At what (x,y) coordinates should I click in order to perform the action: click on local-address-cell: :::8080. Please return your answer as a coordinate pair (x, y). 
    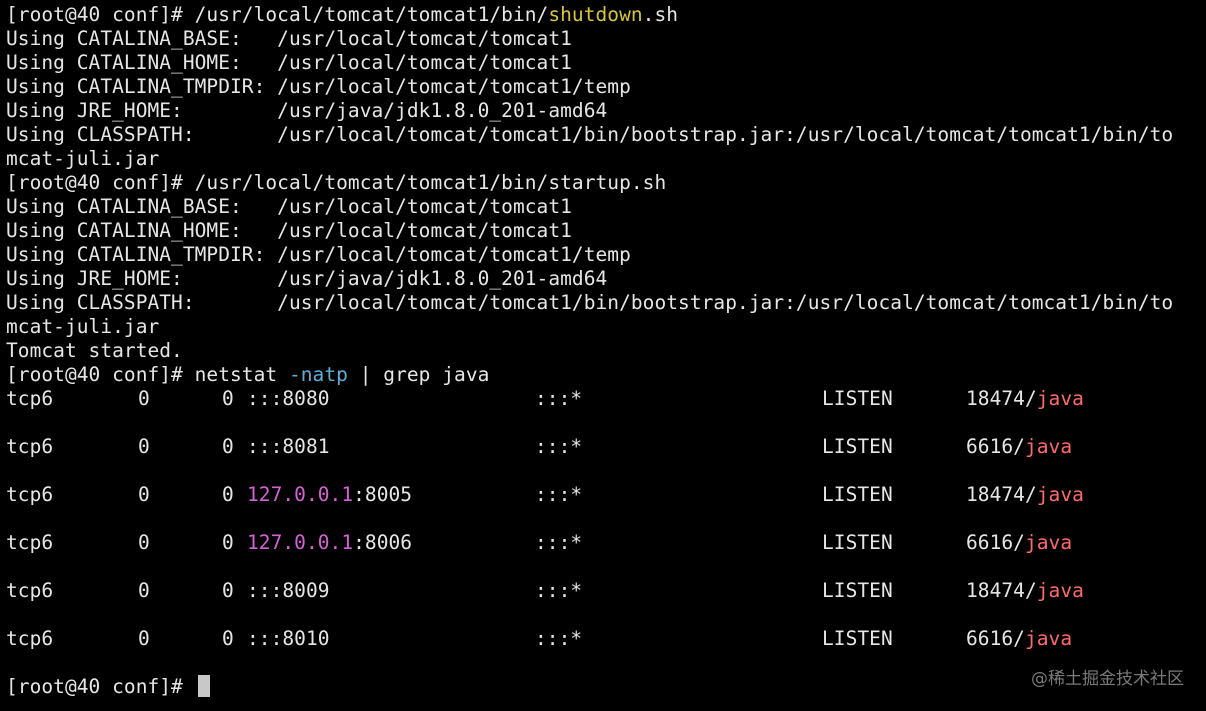
    Looking at the image, I should click on (288, 399).